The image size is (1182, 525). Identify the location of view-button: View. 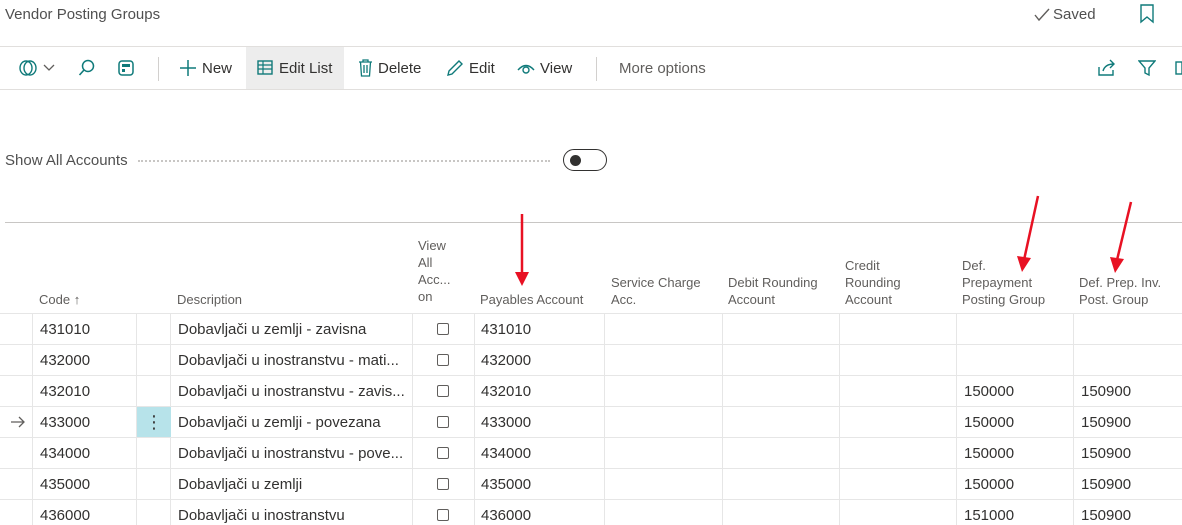
(544, 68).